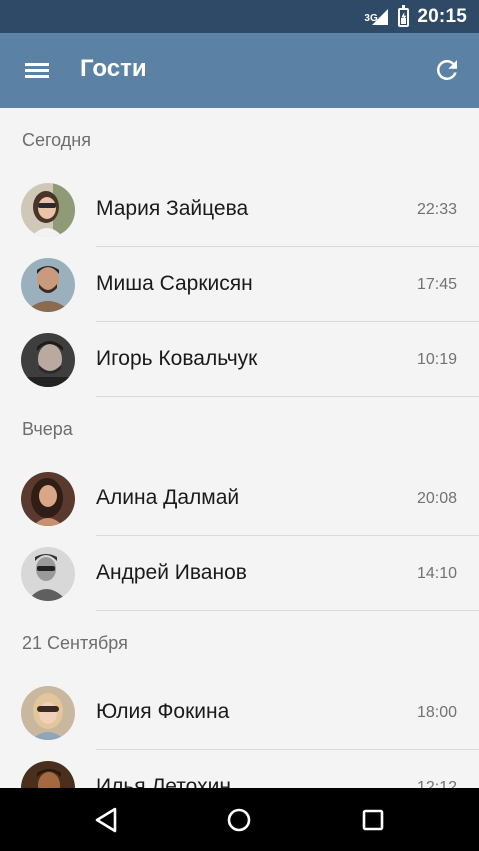 This screenshot has height=851, width=479. Describe the element at coordinates (239, 16) in the screenshot. I see `status-bar: 3G 20:15` at that location.